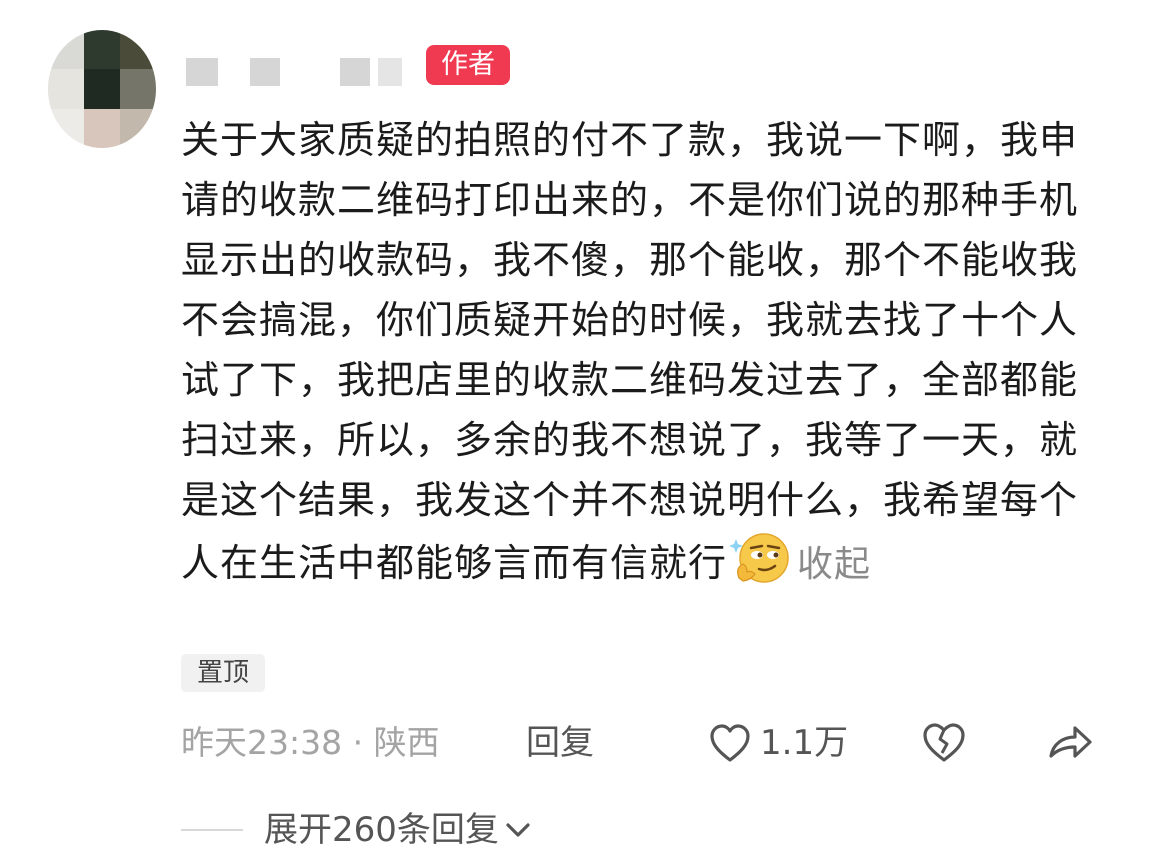 The width and height of the screenshot is (1152, 864). Describe the element at coordinates (212, 830) in the screenshot. I see `divider` at that location.